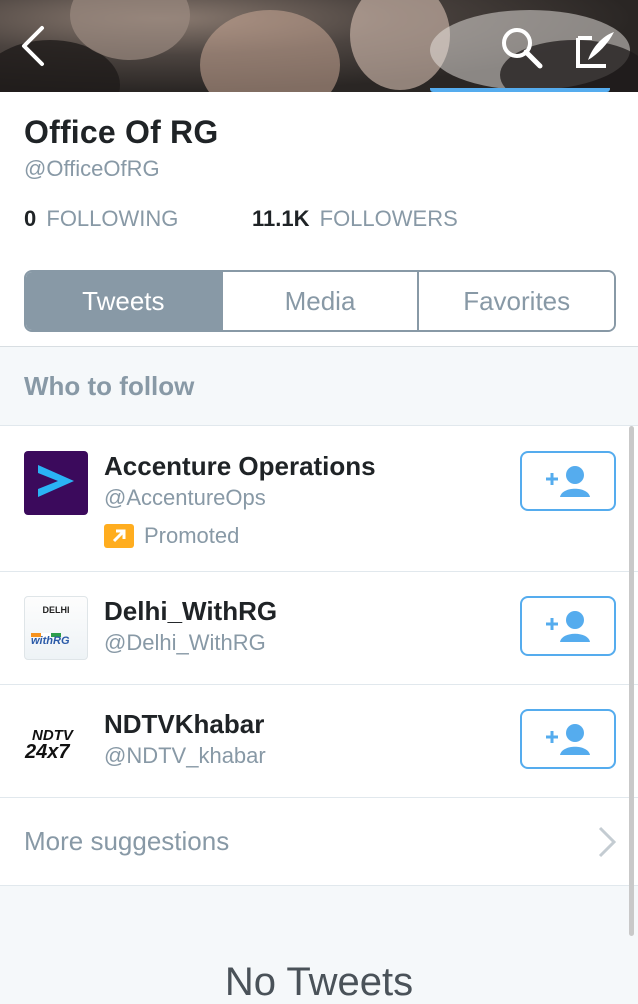  Describe the element at coordinates (319, 842) in the screenshot. I see `more-suggestions-link: More suggestions` at that location.